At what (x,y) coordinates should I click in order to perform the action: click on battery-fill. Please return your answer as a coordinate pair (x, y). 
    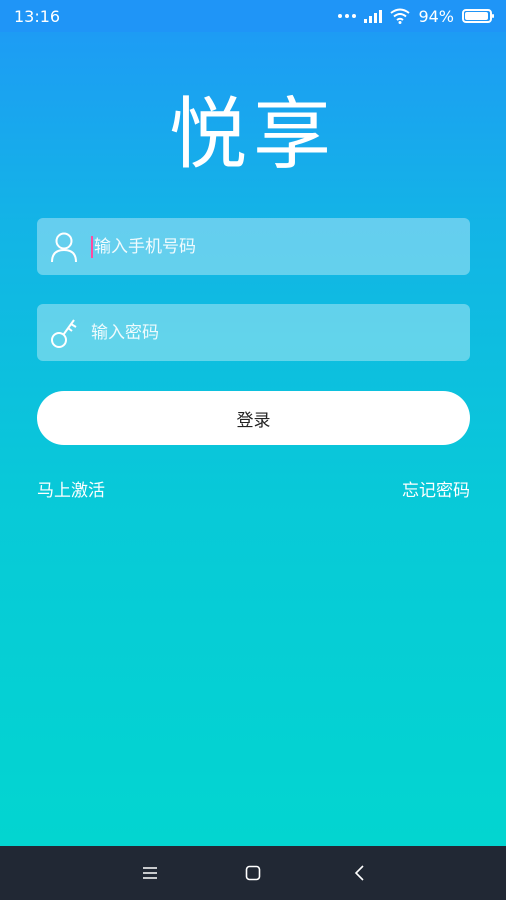
    Looking at the image, I should click on (476, 16).